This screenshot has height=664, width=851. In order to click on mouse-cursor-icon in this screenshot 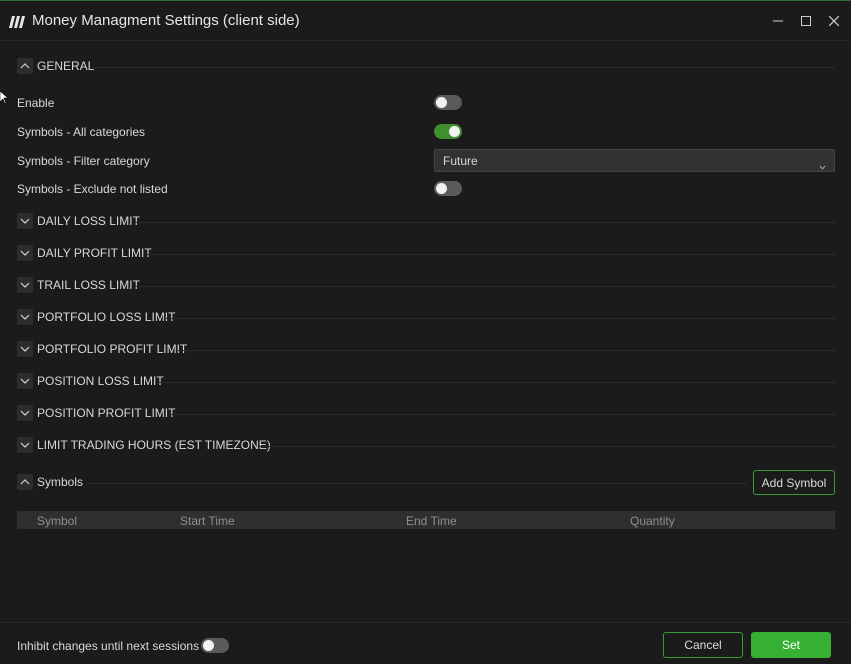, I will do `click(4, 100)`.